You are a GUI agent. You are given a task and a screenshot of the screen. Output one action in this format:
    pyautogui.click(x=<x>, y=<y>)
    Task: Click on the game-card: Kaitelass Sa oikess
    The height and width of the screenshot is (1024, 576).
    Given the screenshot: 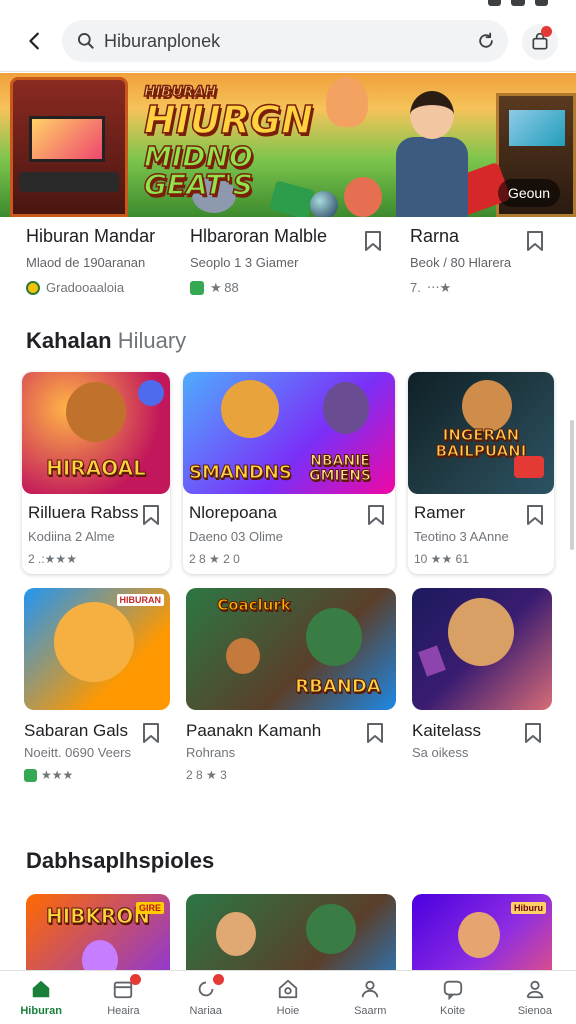 What is the action you would take?
    pyautogui.click(x=483, y=688)
    